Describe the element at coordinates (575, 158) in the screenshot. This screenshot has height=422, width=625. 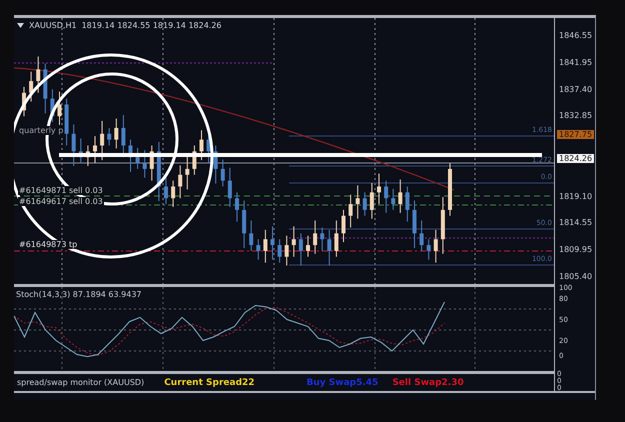
I see `bid-price-badge: 1824.26` at that location.